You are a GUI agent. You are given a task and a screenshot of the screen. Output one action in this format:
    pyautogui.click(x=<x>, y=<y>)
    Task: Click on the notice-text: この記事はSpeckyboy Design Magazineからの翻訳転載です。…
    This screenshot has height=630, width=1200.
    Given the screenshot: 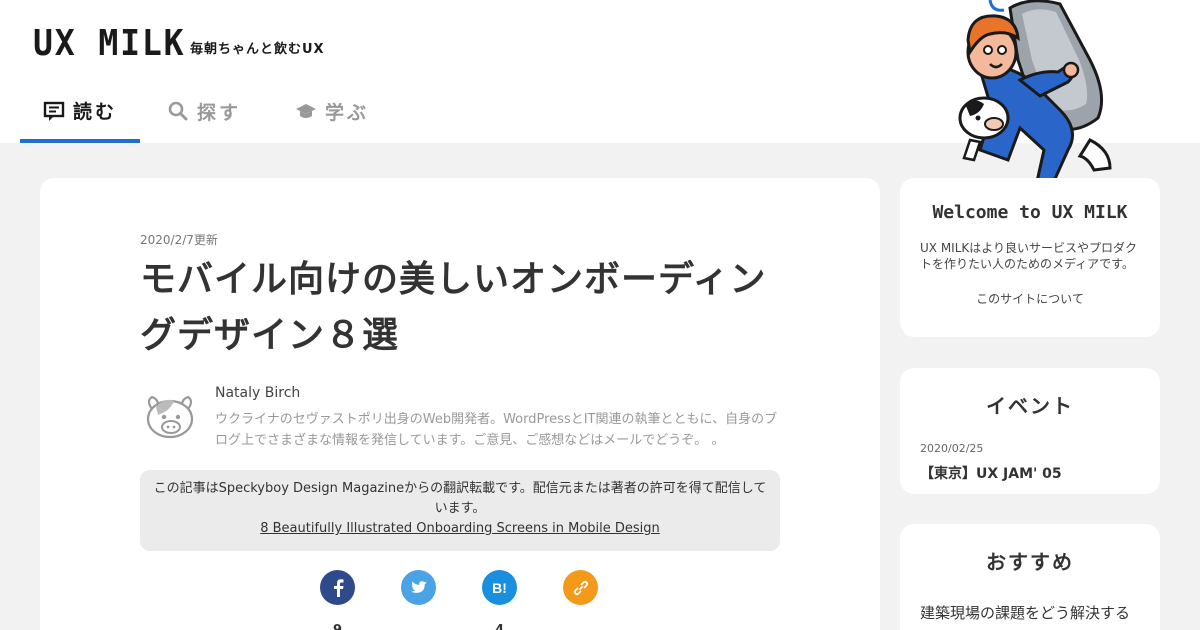 What is the action you would take?
    pyautogui.click(x=460, y=498)
    